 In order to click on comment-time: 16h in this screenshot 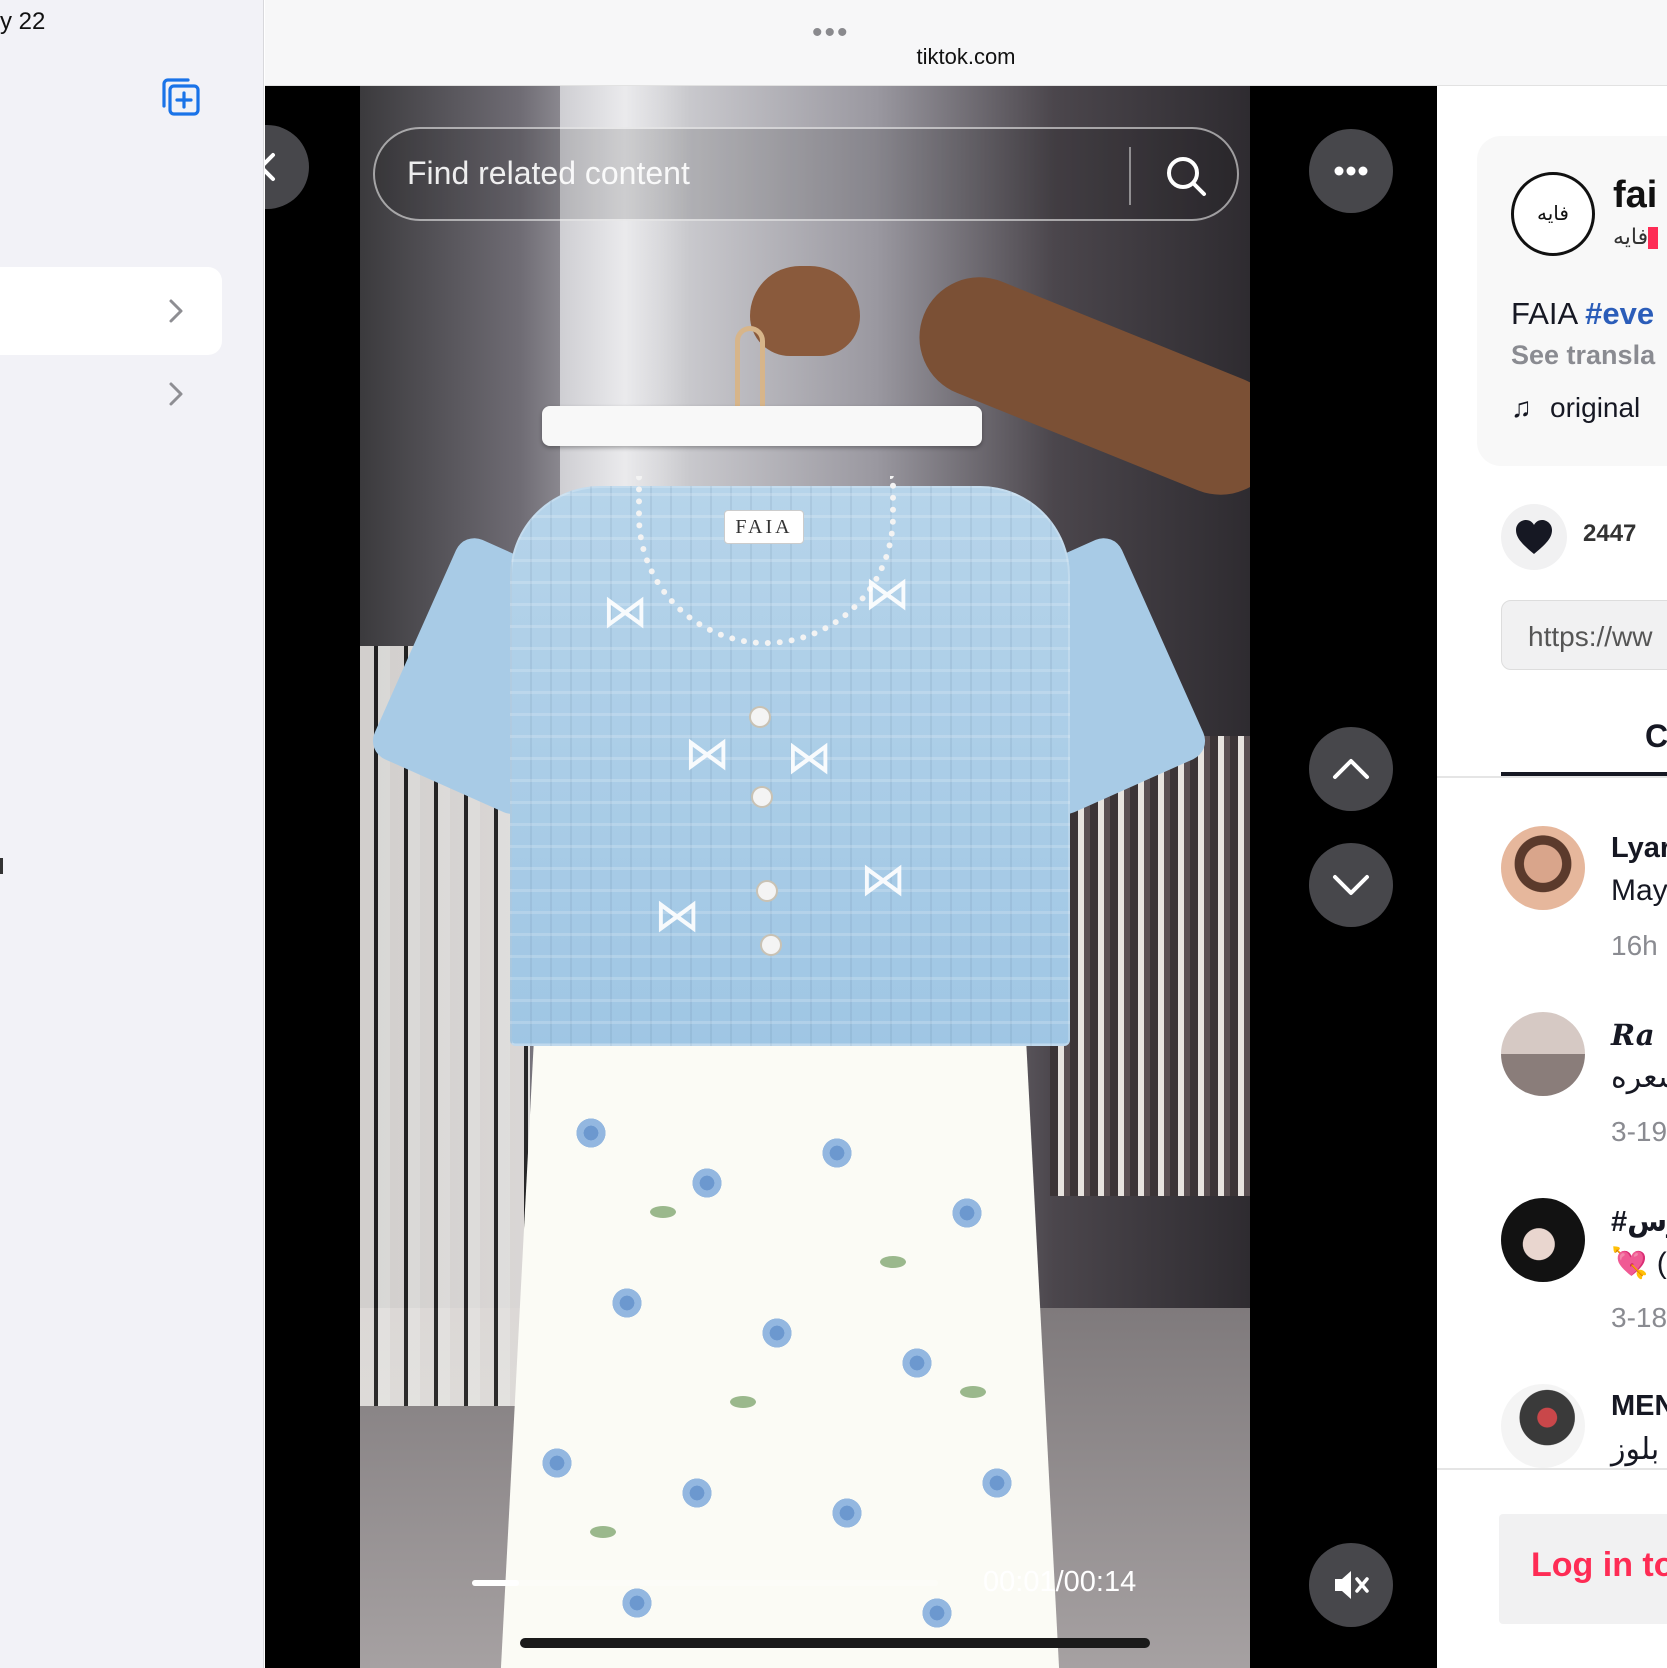, I will do `click(1634, 945)`.